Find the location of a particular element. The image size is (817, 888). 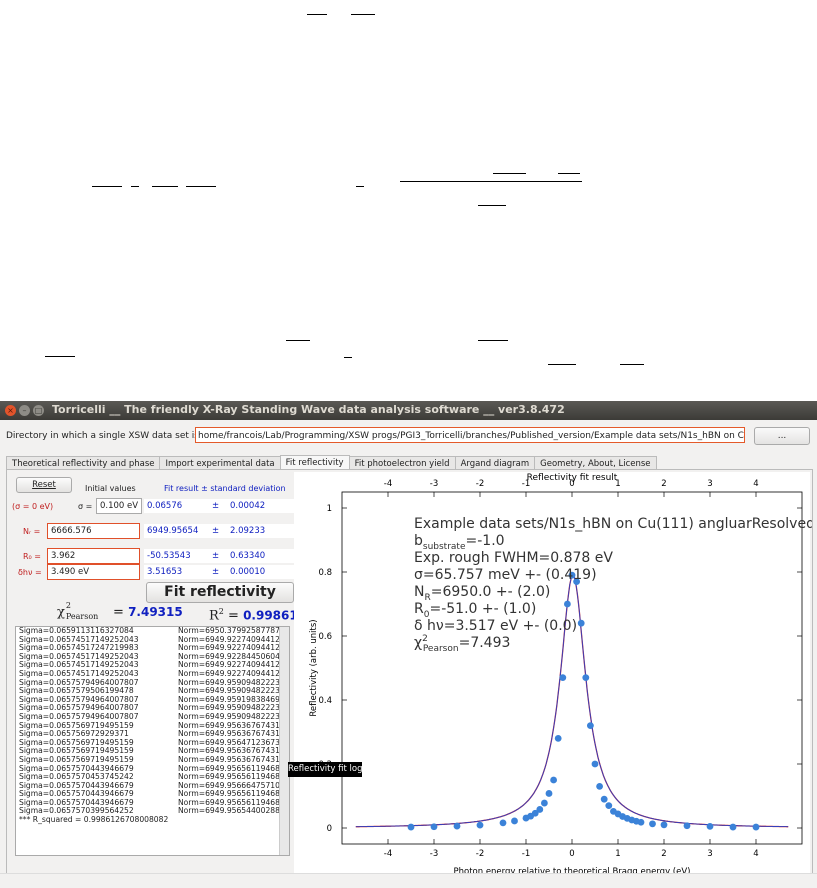

dhv-pm: ± is located at coordinates (216, 572).